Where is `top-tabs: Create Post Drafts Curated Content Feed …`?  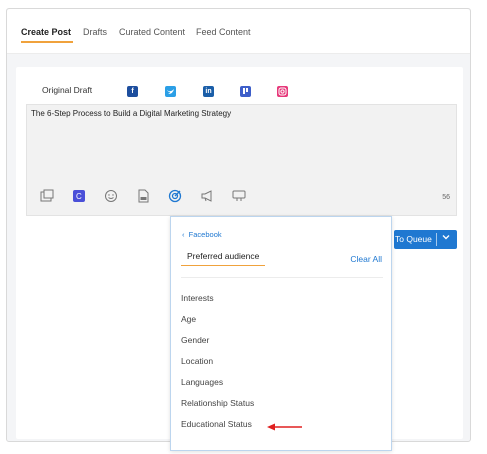
top-tabs: Create Post Drafts Curated Content Feed … is located at coordinates (238, 31).